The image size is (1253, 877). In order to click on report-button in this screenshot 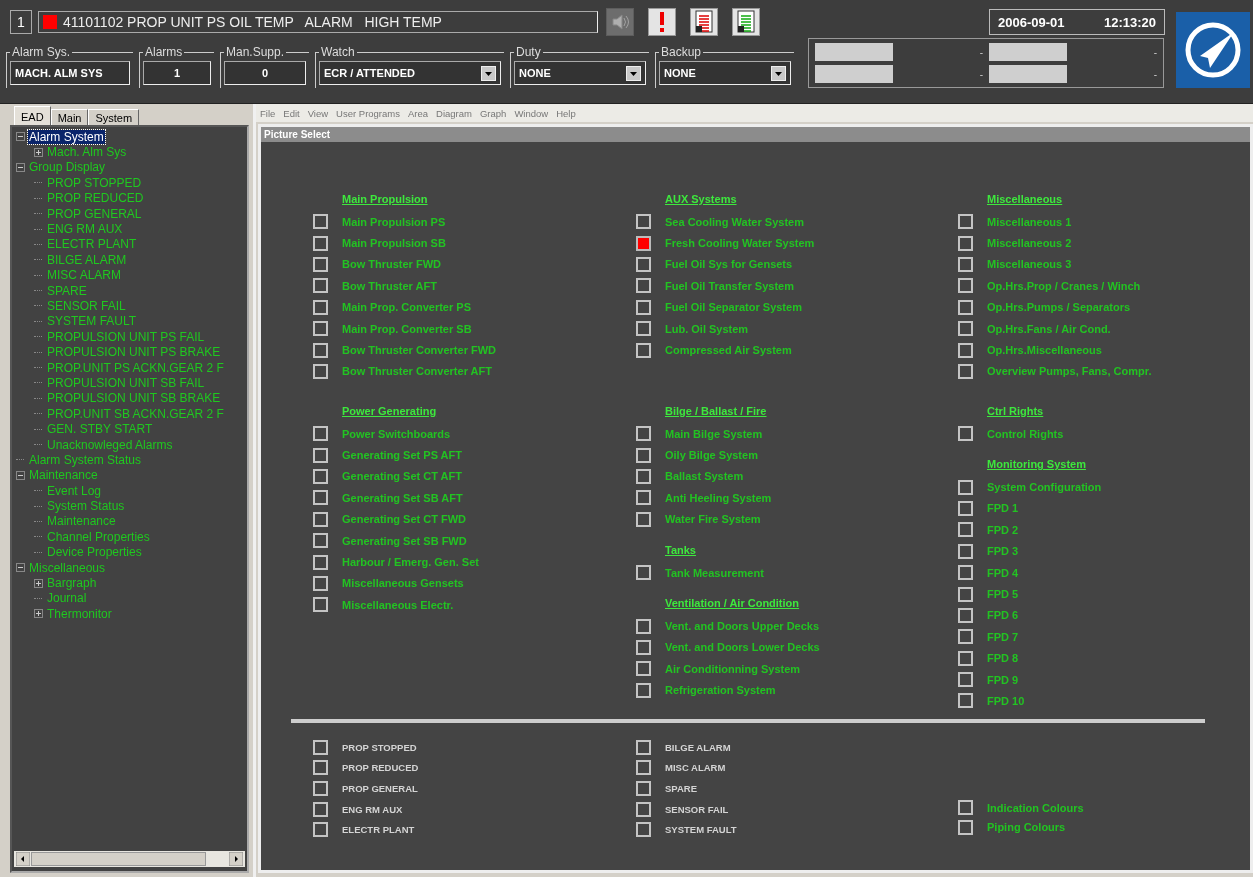, I will do `click(746, 22)`.